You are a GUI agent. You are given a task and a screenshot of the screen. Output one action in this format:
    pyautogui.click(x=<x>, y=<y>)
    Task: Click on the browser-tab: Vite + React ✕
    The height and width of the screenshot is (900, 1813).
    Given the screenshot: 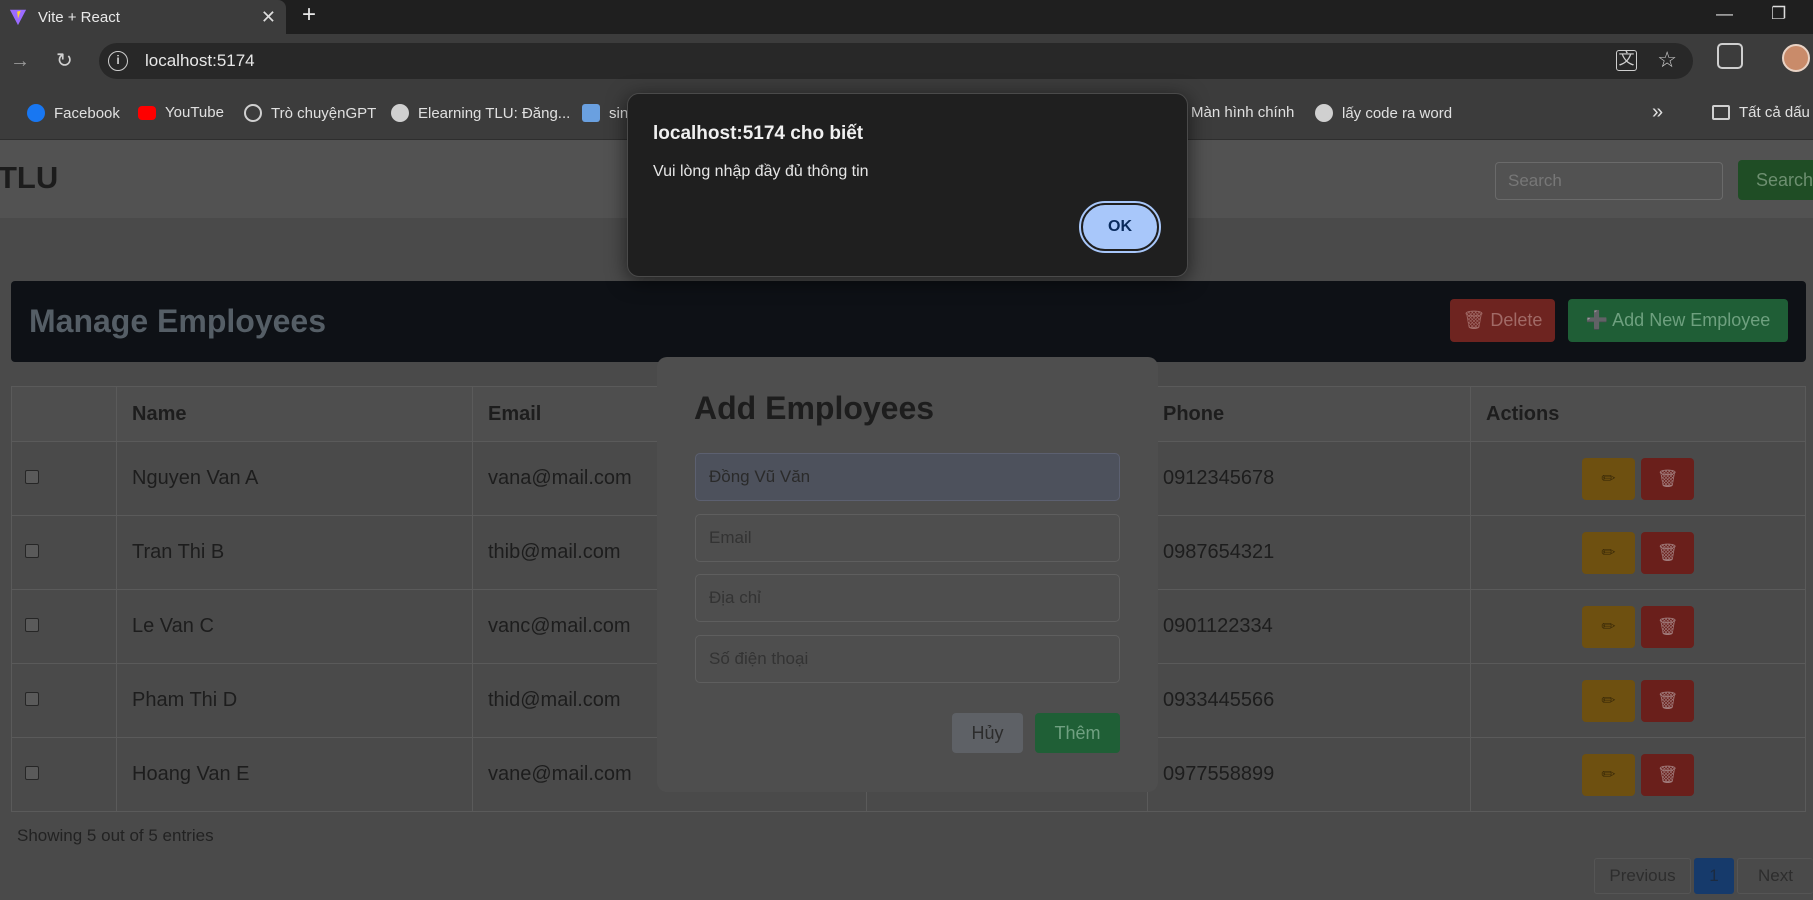 What is the action you would take?
    pyautogui.click(x=143, y=17)
    